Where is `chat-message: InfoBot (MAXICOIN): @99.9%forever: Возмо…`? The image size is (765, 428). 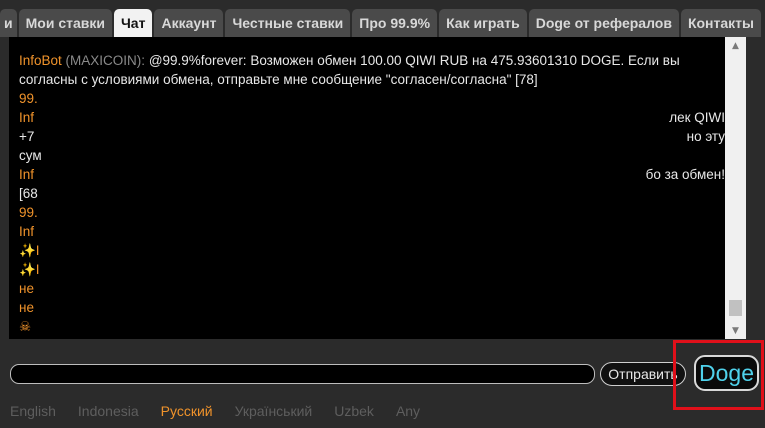 chat-message: InfoBot (MAXICOIN): @99.9%forever: Возмо… is located at coordinates (372, 60).